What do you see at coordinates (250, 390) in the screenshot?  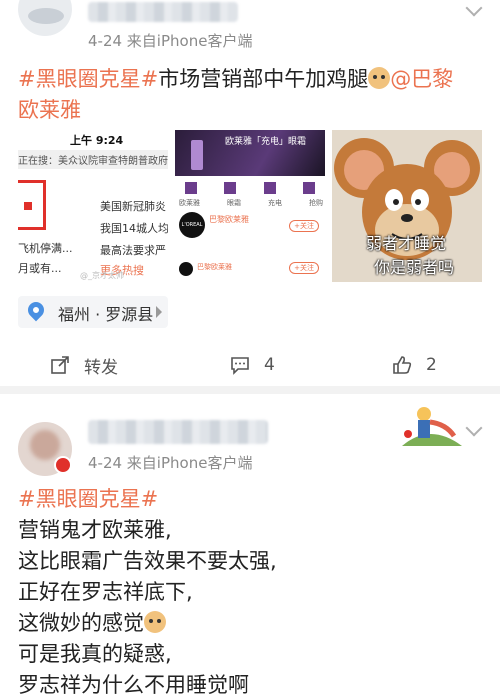 I see `post-separator` at bounding box center [250, 390].